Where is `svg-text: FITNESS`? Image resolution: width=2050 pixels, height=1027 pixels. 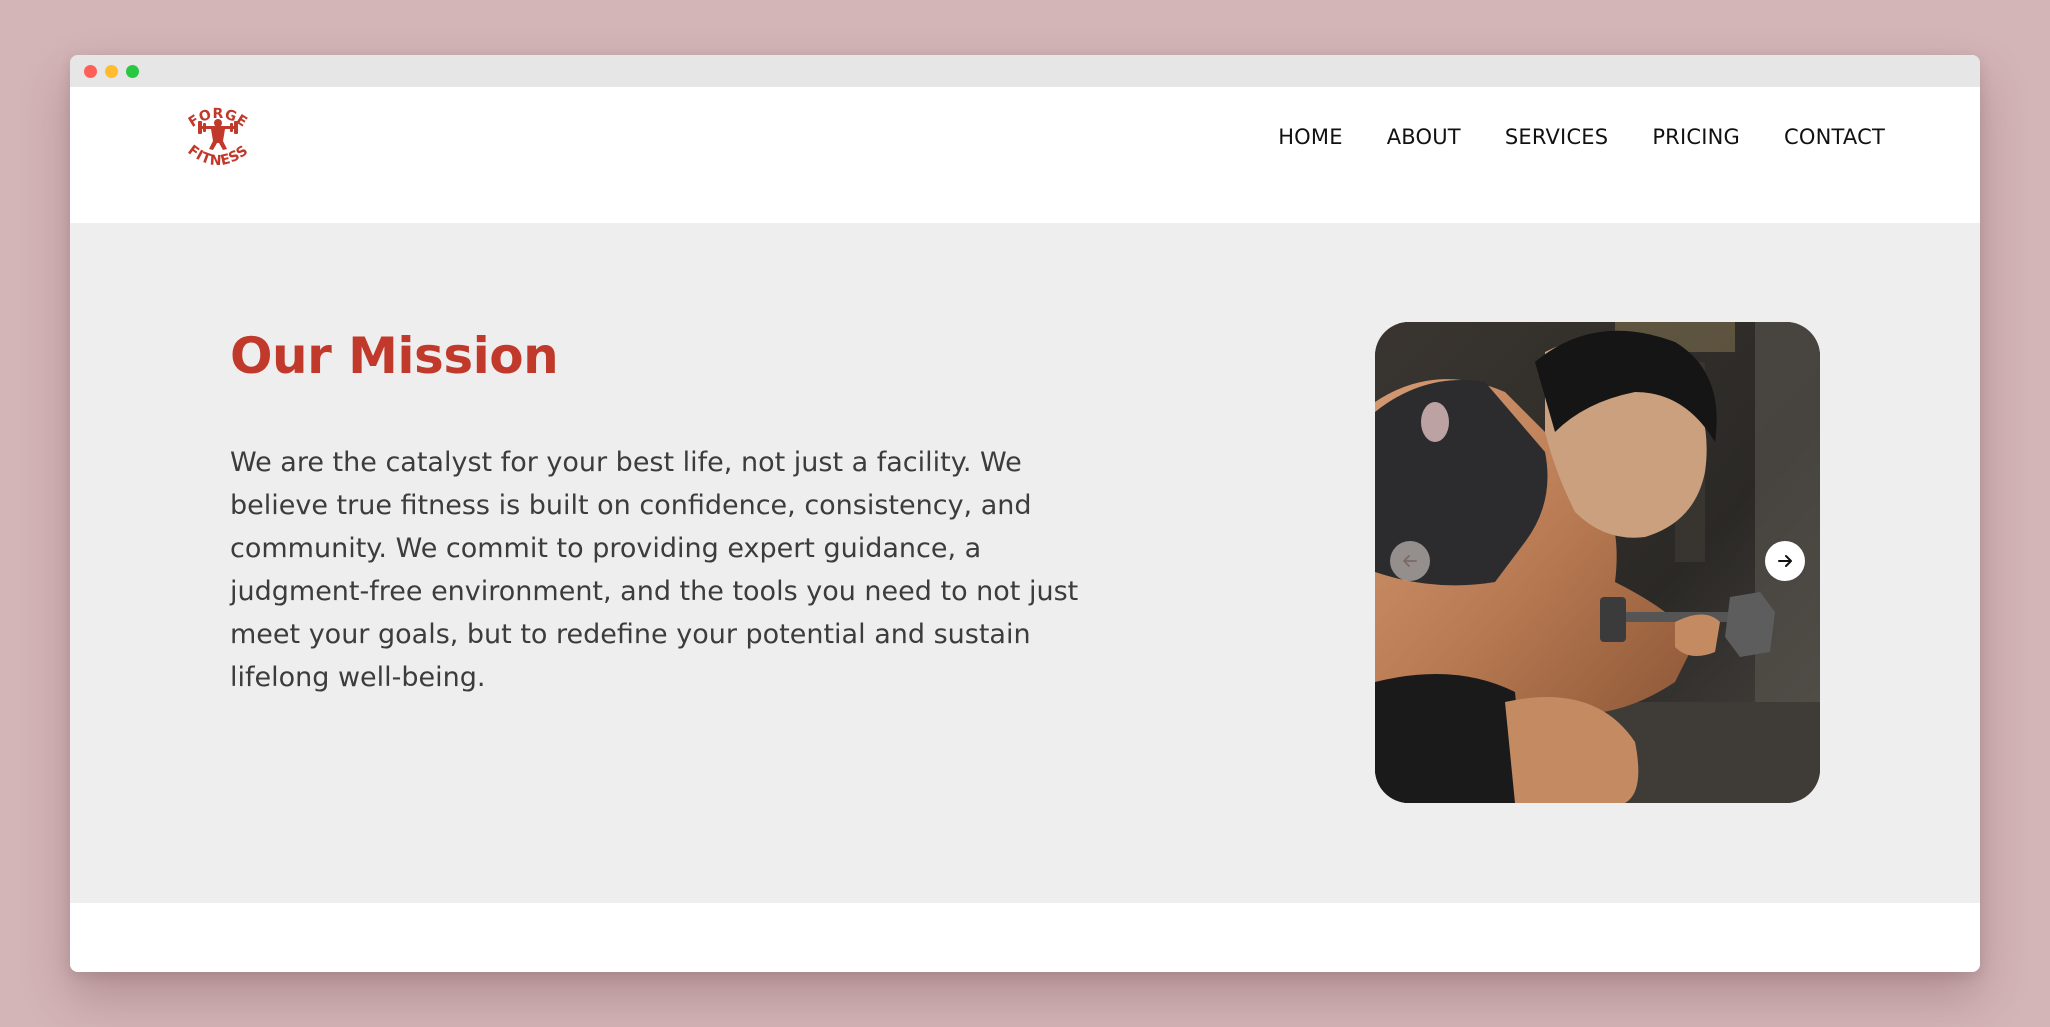
svg-text: FITNESS is located at coordinates (218, 155).